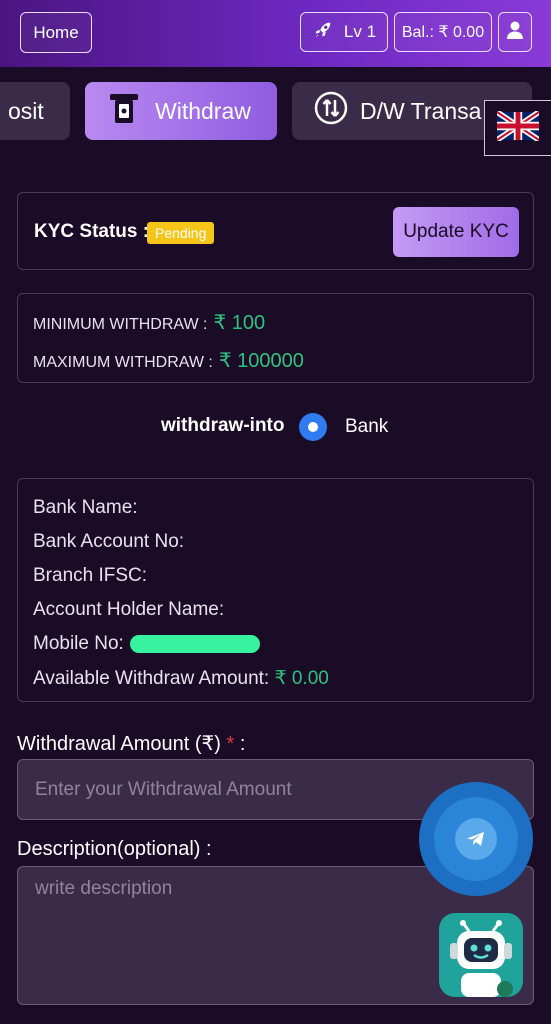  What do you see at coordinates (240, 744) in the screenshot?
I see `amount-label-suffix: :` at bounding box center [240, 744].